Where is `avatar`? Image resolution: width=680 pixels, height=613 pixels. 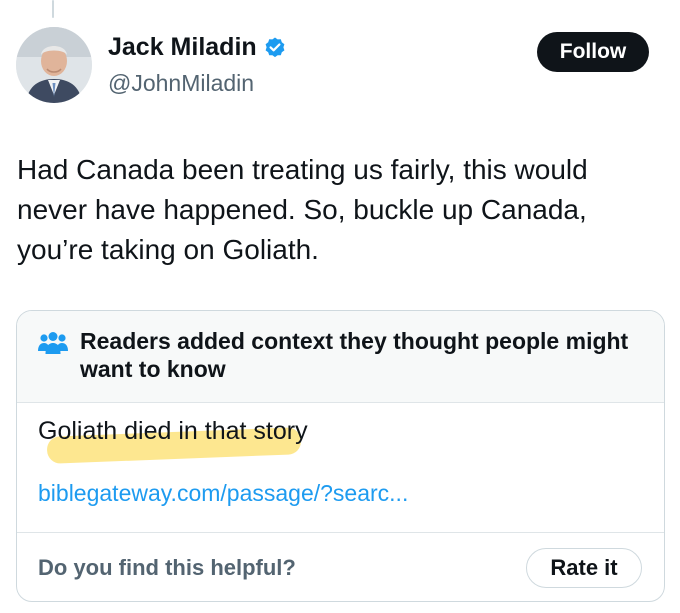 avatar is located at coordinates (54, 65).